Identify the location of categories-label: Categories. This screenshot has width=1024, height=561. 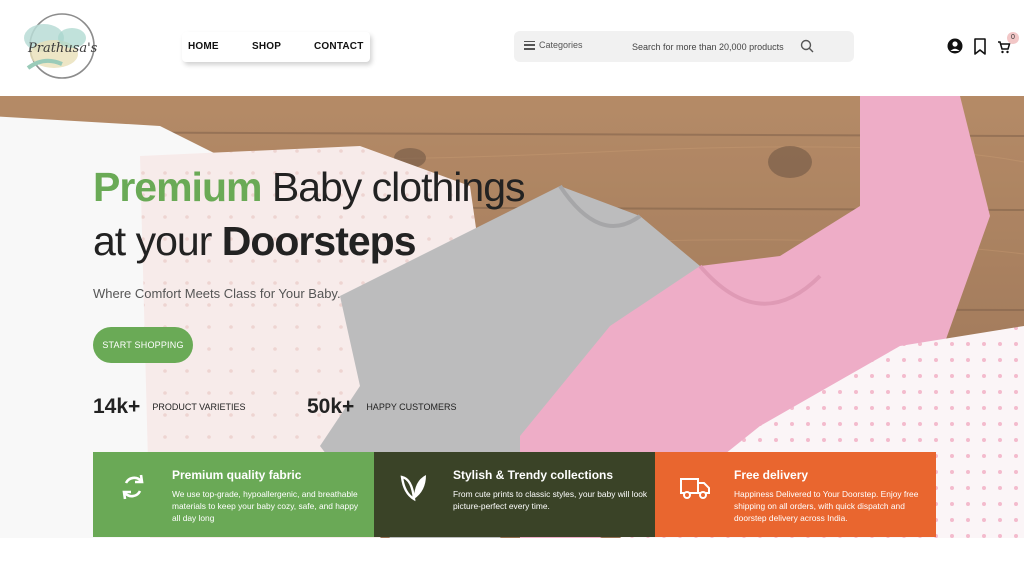
(561, 45).